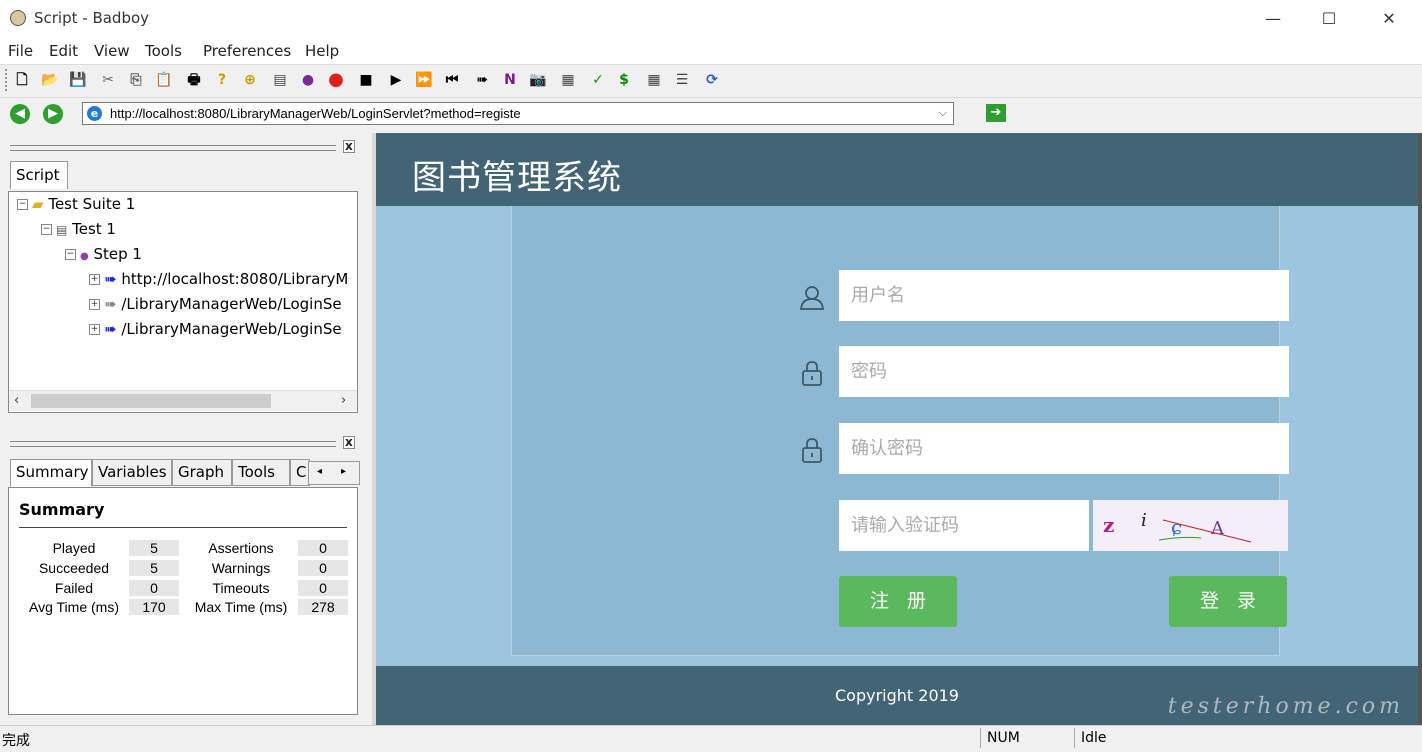 This screenshot has height=752, width=1422. Describe the element at coordinates (624, 80) in the screenshot. I see `variable-icon: $` at that location.